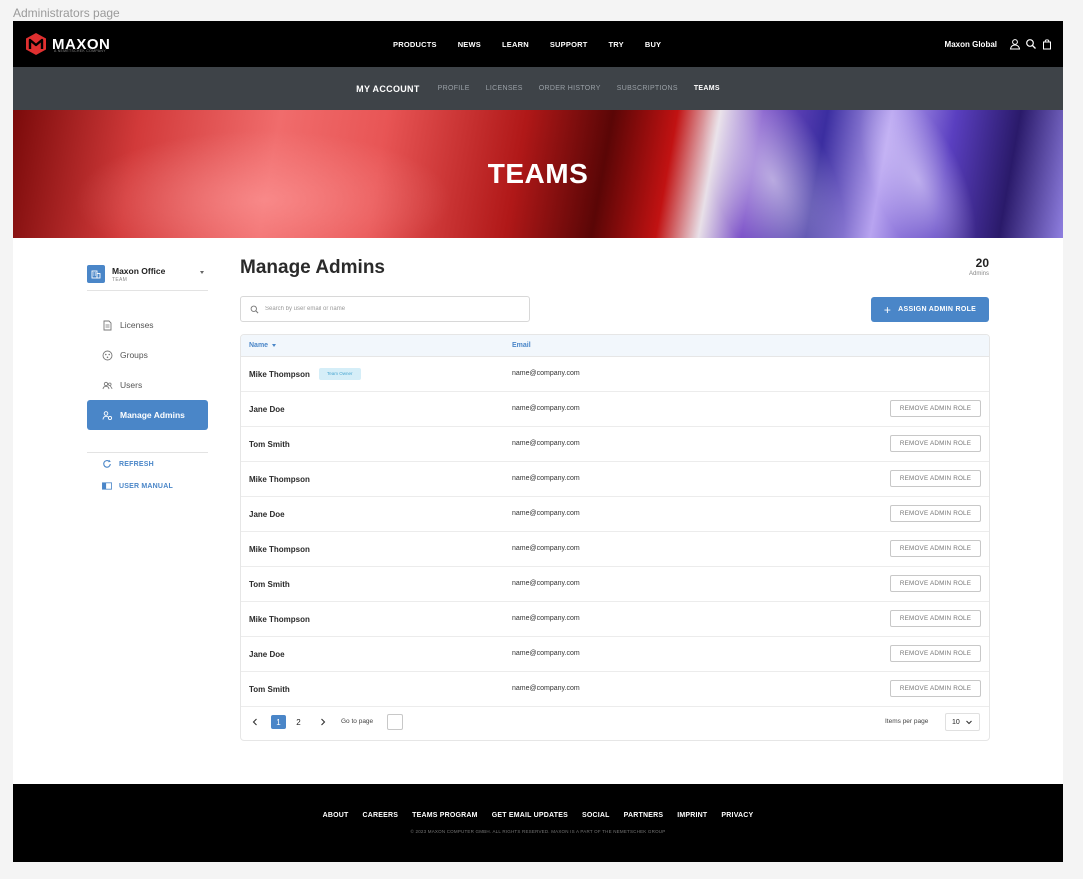 This screenshot has width=1083, height=879. What do you see at coordinates (152, 415) in the screenshot?
I see `sidebar-item-label: Manage Admins` at bounding box center [152, 415].